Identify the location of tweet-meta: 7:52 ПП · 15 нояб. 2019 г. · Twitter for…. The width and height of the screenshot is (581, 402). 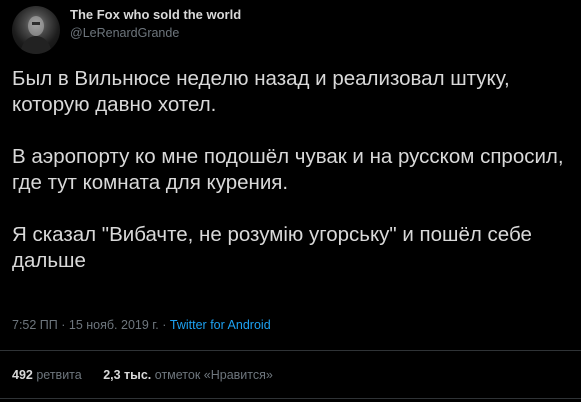
(141, 325).